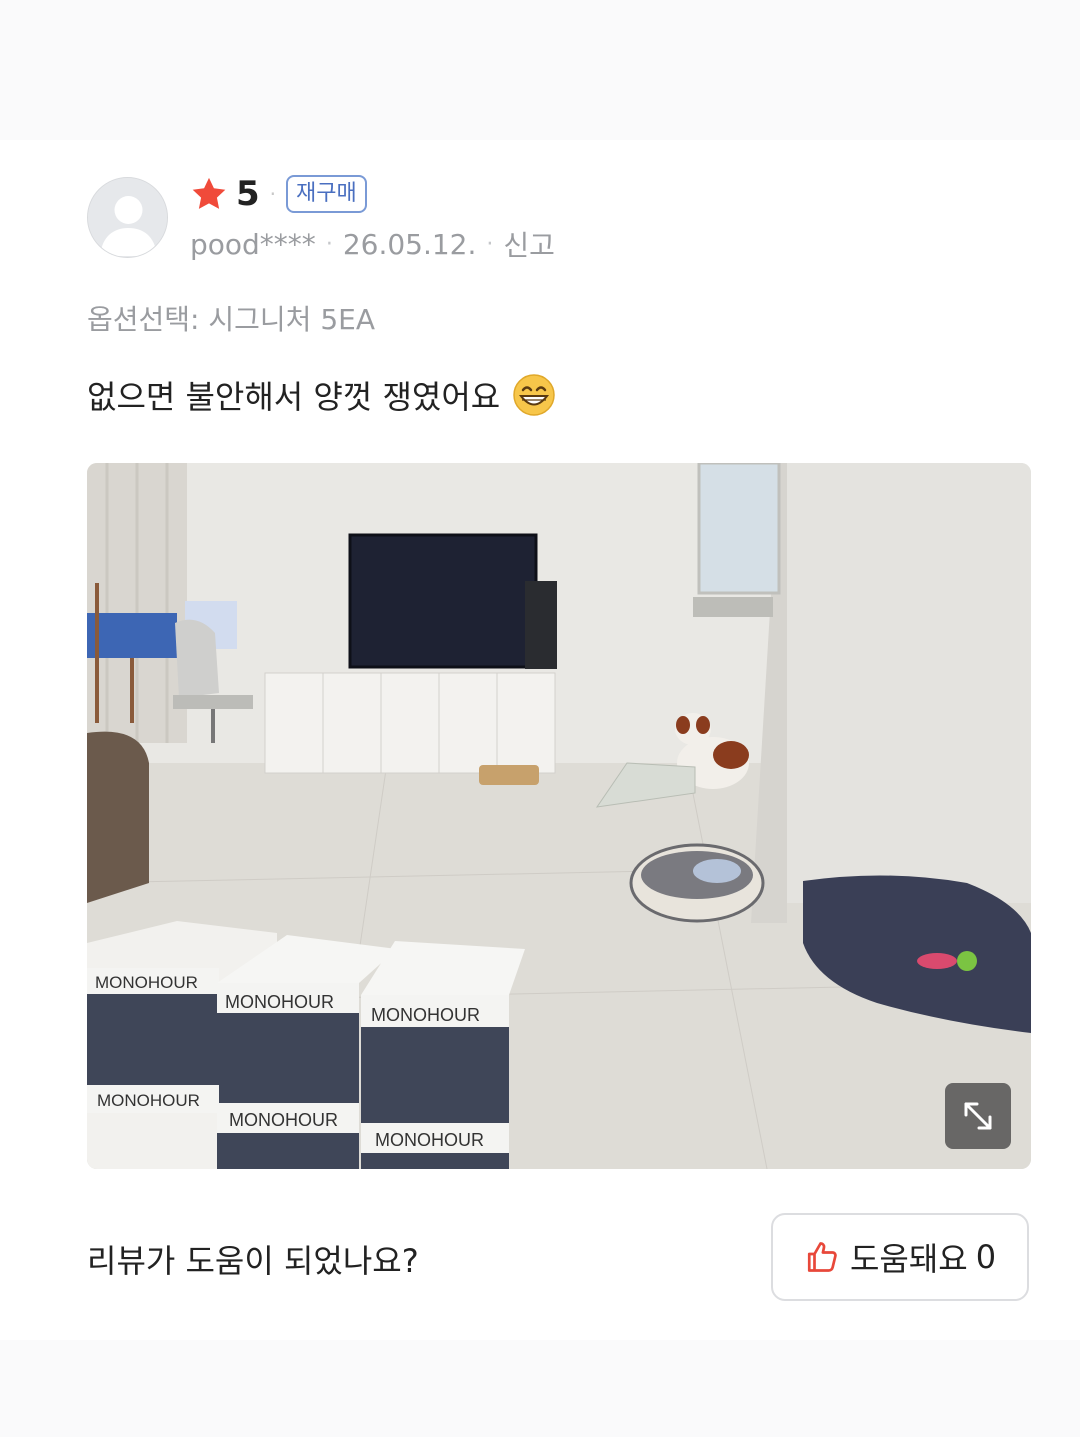 The height and width of the screenshot is (1437, 1080). I want to click on option-selection: 옵션선택: 시그니처 5EA, so click(231, 319).